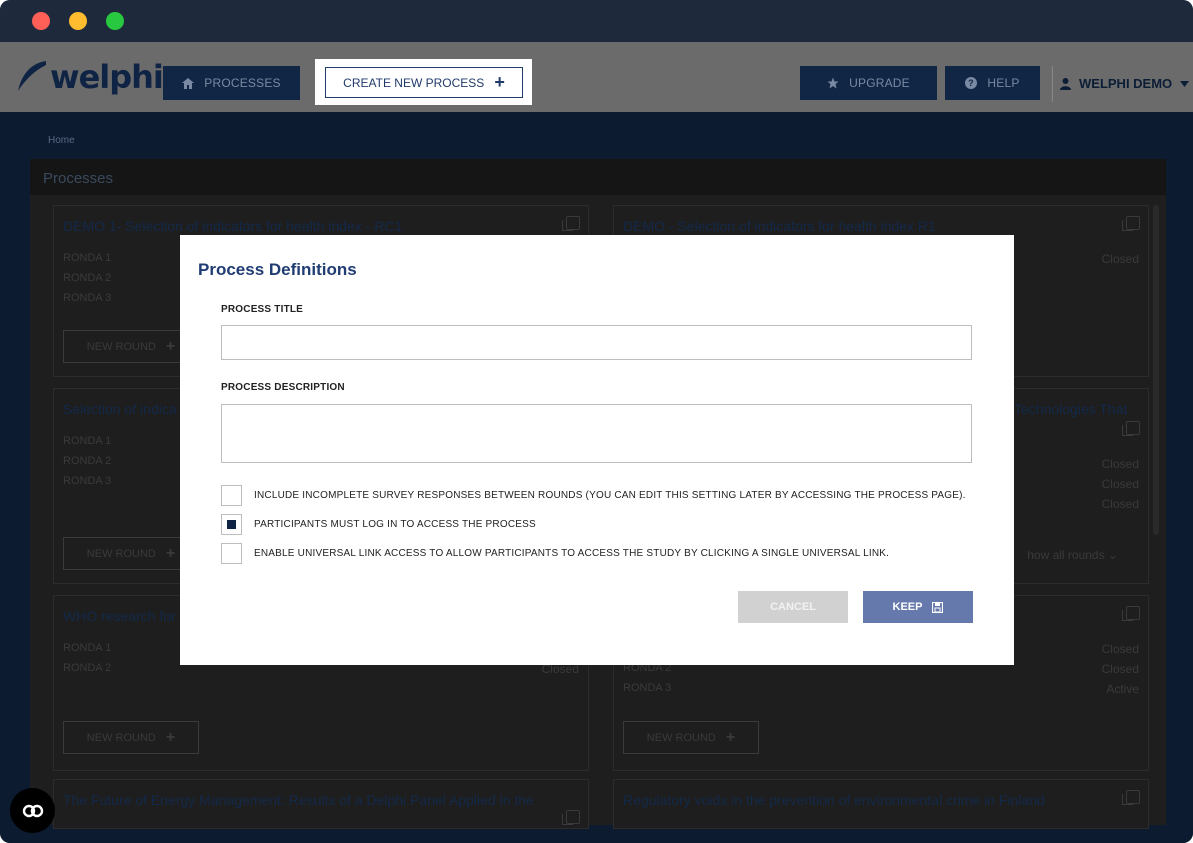 This screenshot has height=843, width=1193. I want to click on logo-swoosh-icon, so click(32, 76).